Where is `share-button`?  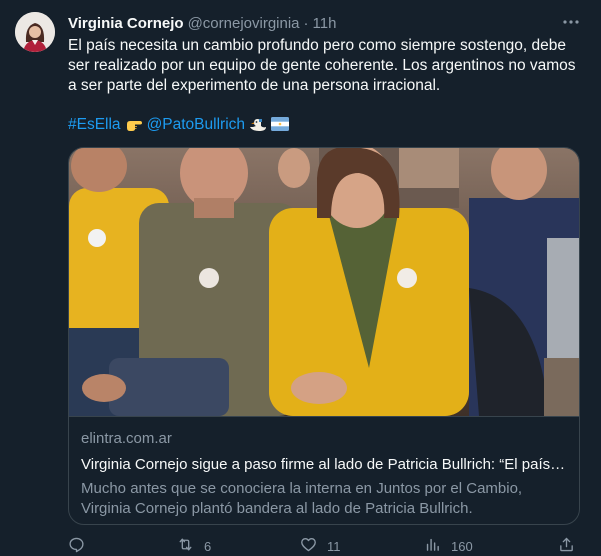 share-button is located at coordinates (566, 546).